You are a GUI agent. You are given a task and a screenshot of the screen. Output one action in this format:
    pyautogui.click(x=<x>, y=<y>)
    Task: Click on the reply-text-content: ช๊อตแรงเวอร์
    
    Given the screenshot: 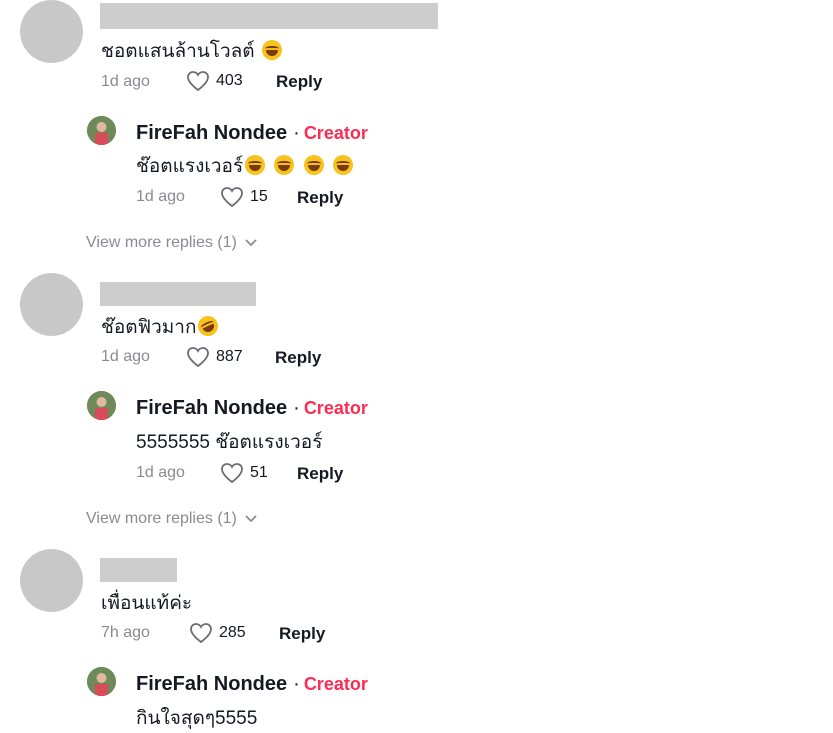 What is the action you would take?
    pyautogui.click(x=190, y=166)
    